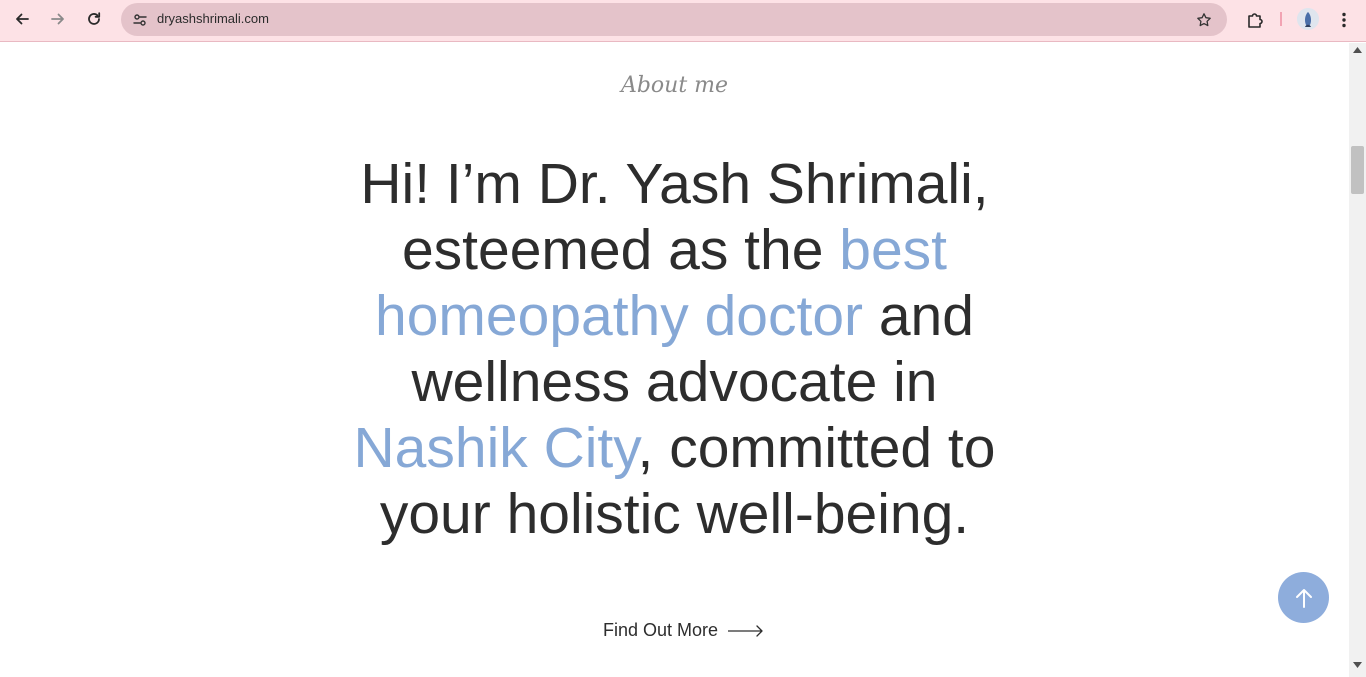 Image resolution: width=1366 pixels, height=677 pixels. I want to click on profile-avatar-icon, so click(1308, 19).